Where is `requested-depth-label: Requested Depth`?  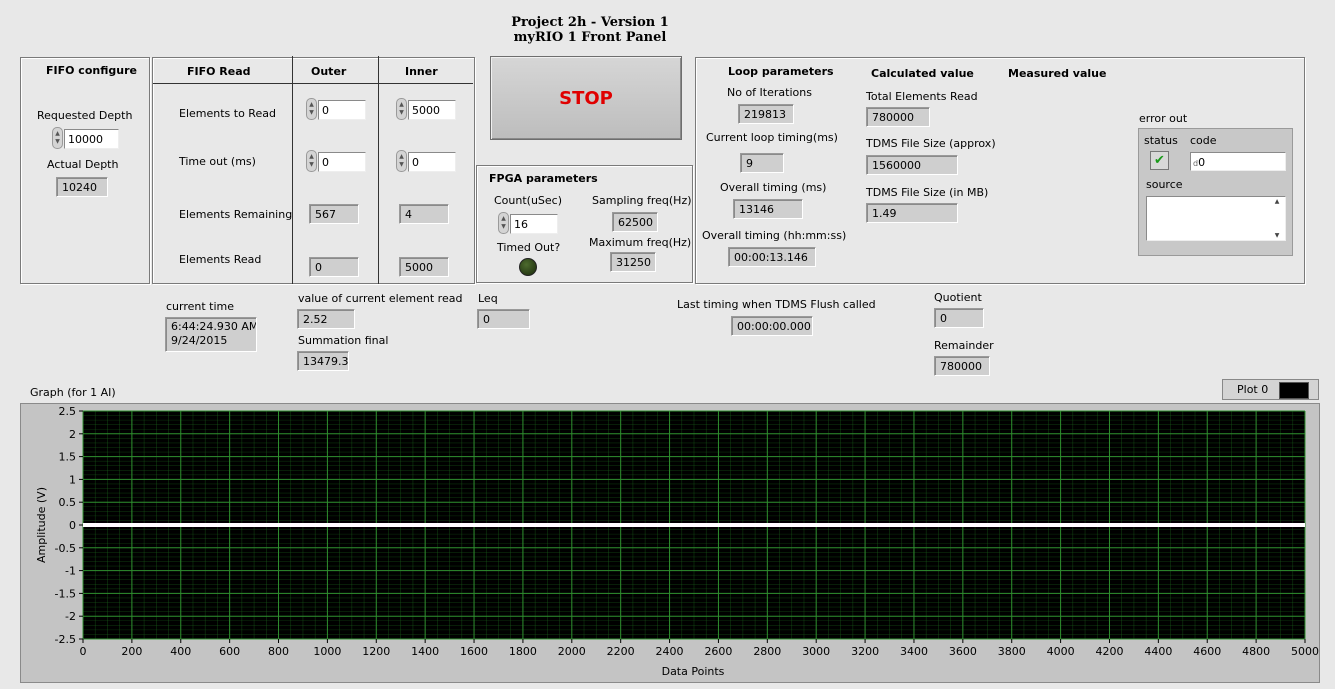 requested-depth-label: Requested Depth is located at coordinates (85, 115).